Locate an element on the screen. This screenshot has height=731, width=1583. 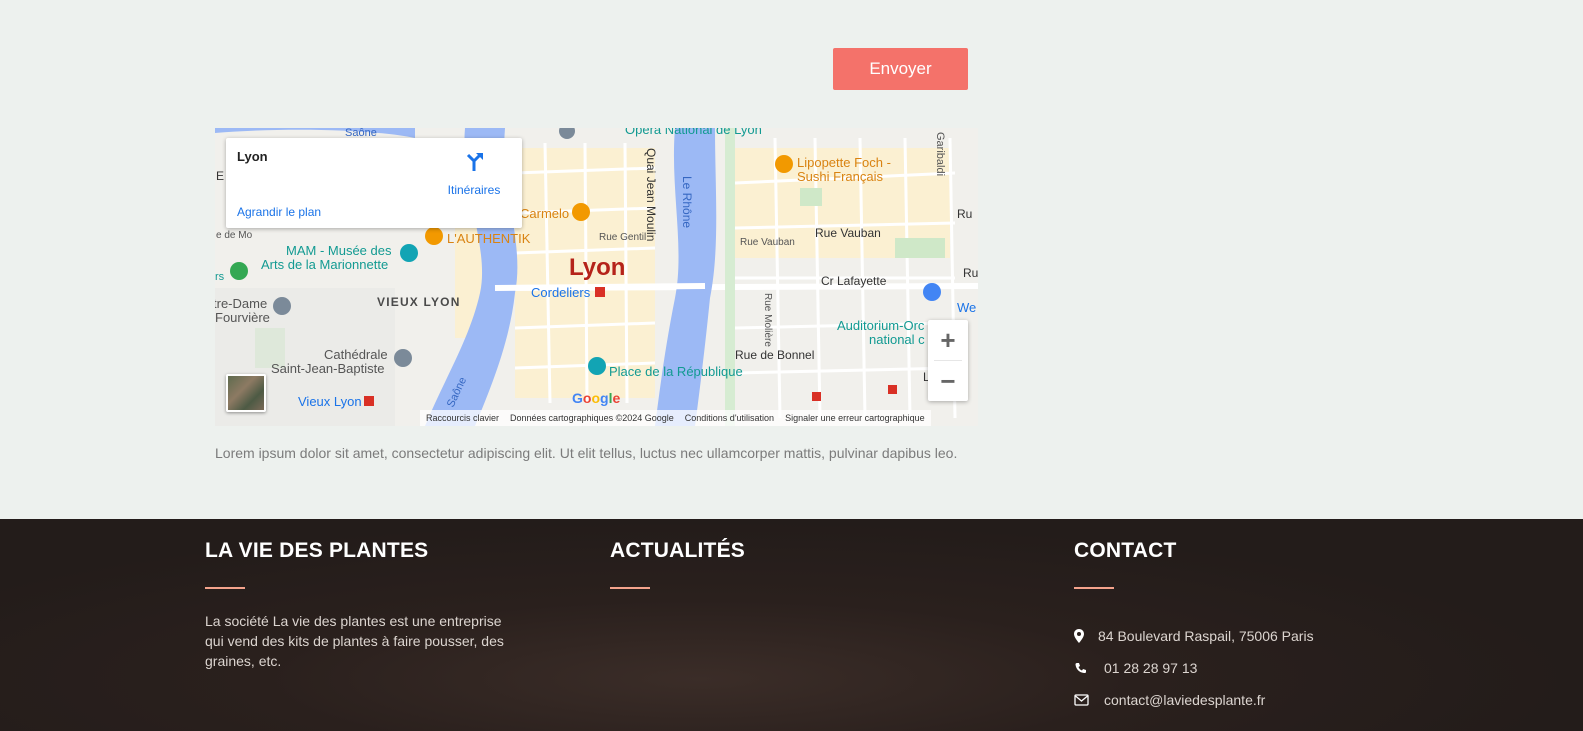
map-label-vieux-lyon-metro: Vieux Lyon is located at coordinates (330, 401).